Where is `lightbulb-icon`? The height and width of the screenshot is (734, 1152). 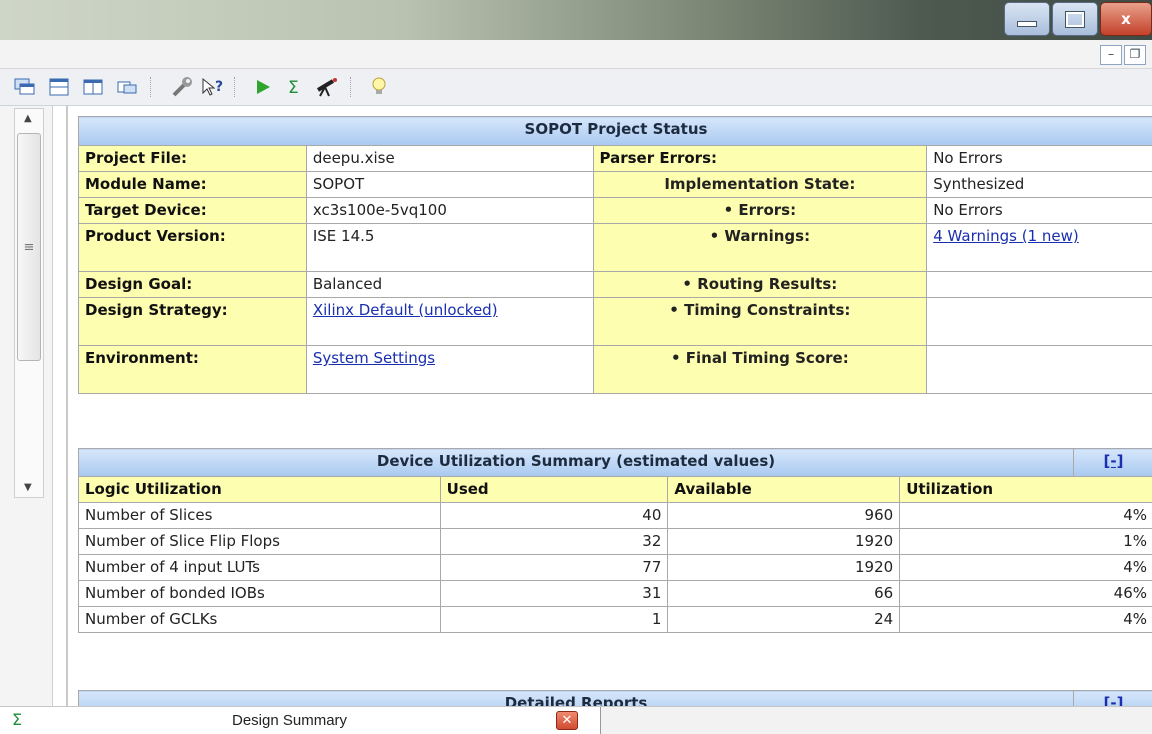
lightbulb-icon is located at coordinates (379, 87).